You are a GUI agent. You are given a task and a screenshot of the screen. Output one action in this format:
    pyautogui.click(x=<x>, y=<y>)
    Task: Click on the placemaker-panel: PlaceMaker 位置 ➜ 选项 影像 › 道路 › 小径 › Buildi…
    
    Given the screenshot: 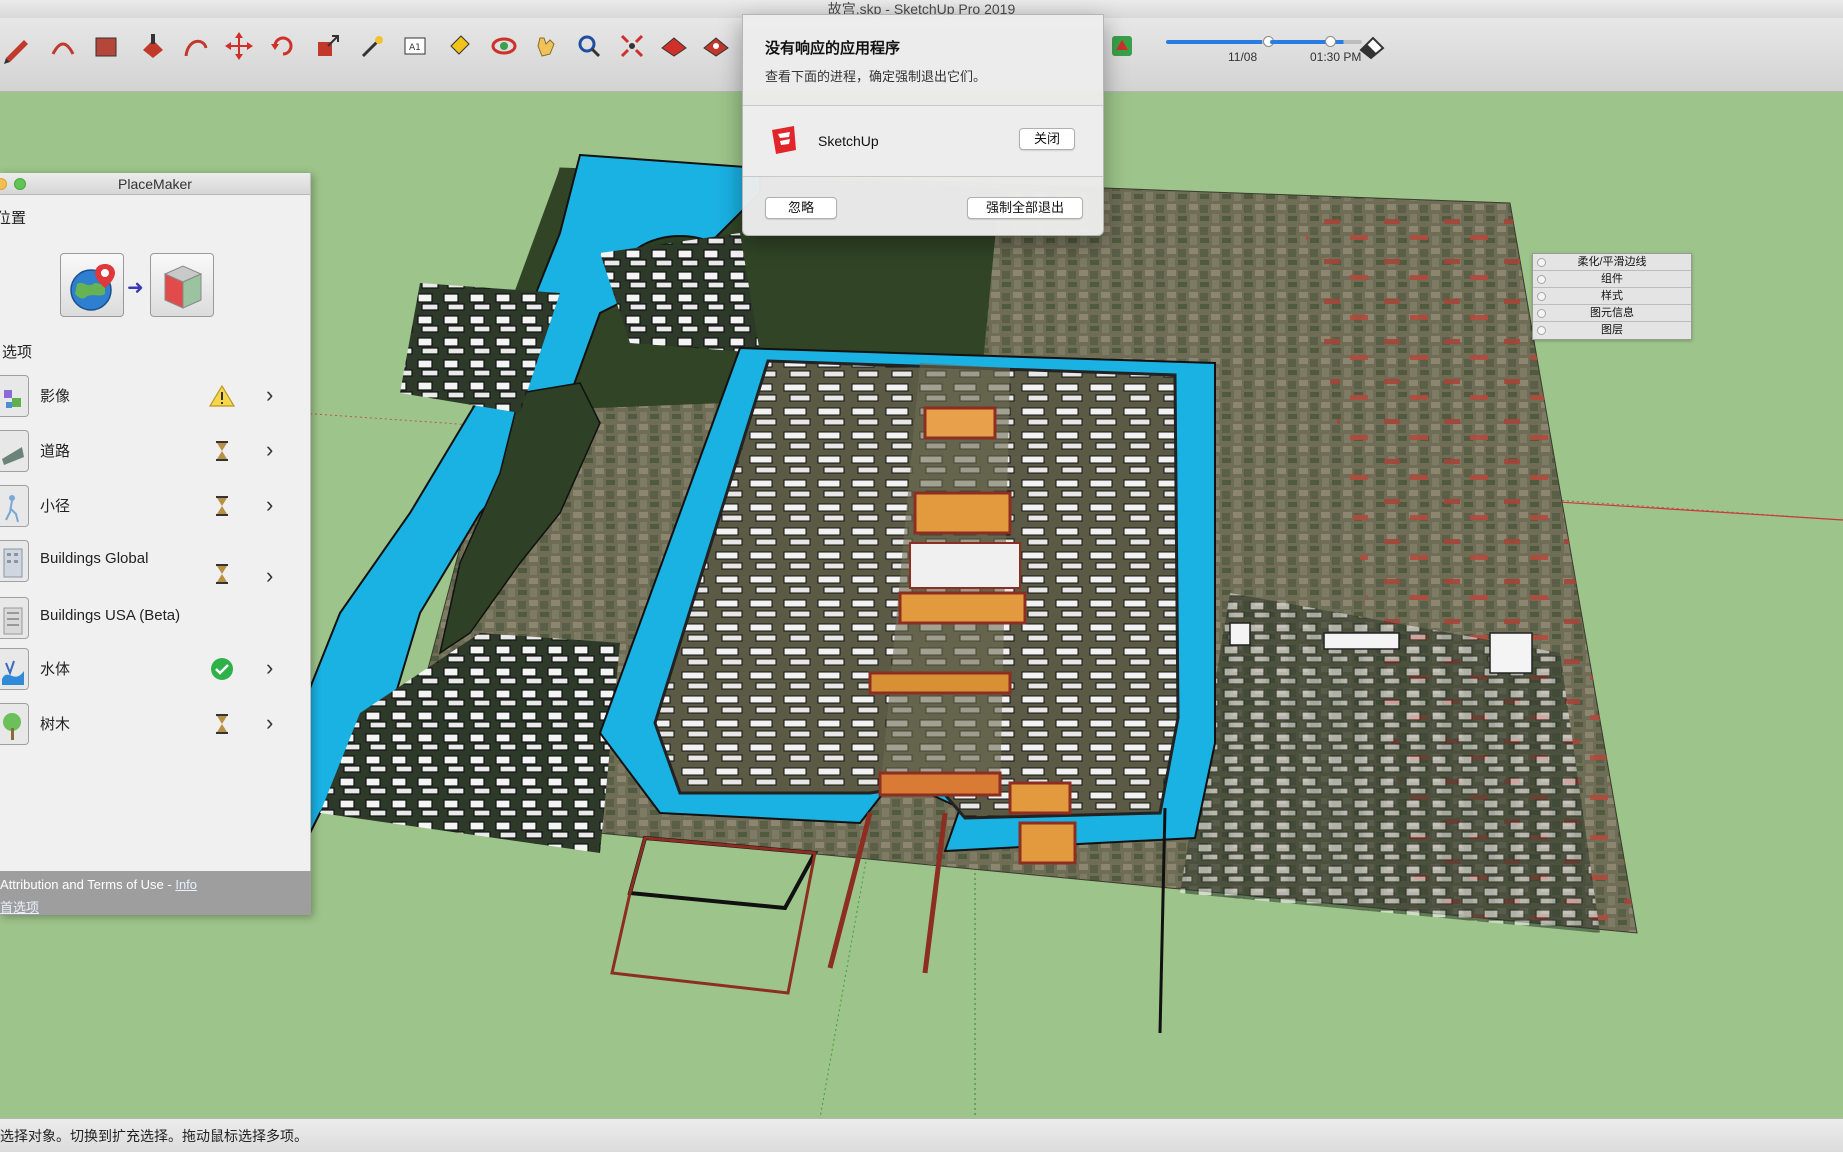 What is the action you would take?
    pyautogui.click(x=155, y=544)
    